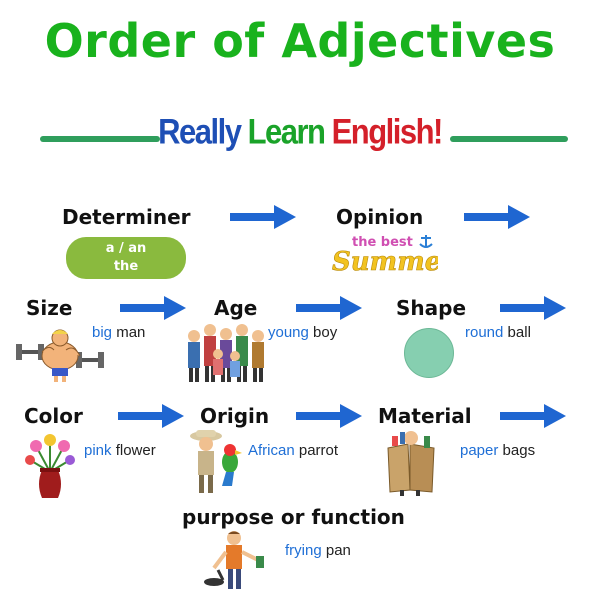 Image resolution: width=600 pixels, height=600 pixels. I want to click on age-adjective: young, so click(288, 332).